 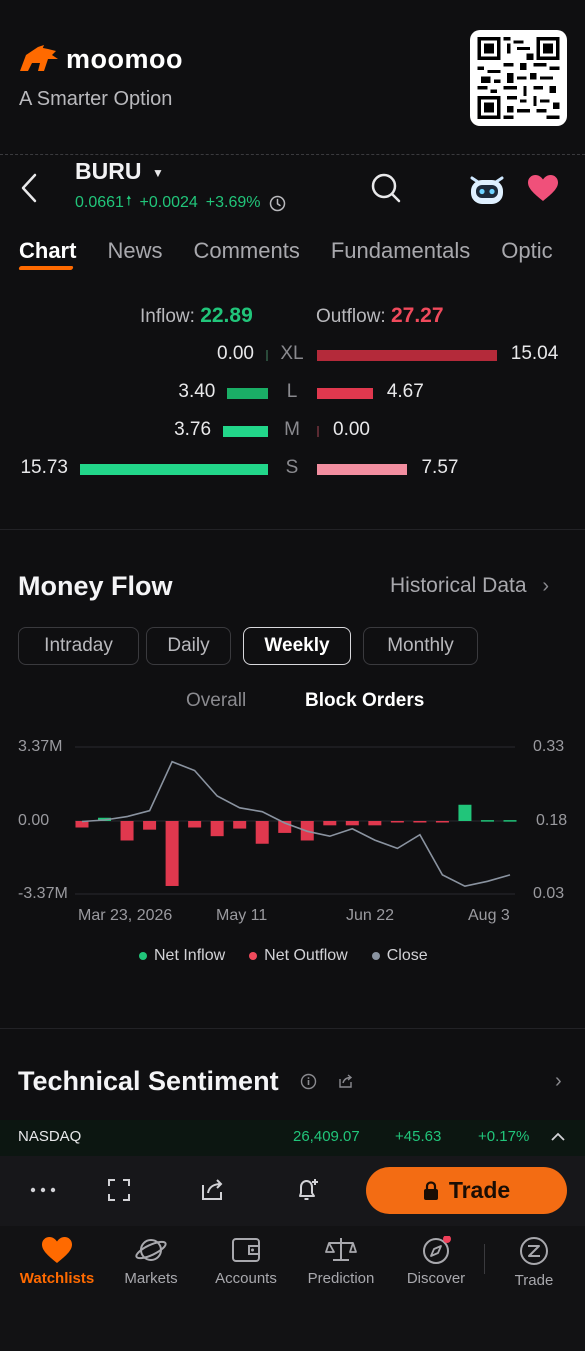 What do you see at coordinates (182, 956) in the screenshot?
I see `legend-net-inflow: Net Inflow` at bounding box center [182, 956].